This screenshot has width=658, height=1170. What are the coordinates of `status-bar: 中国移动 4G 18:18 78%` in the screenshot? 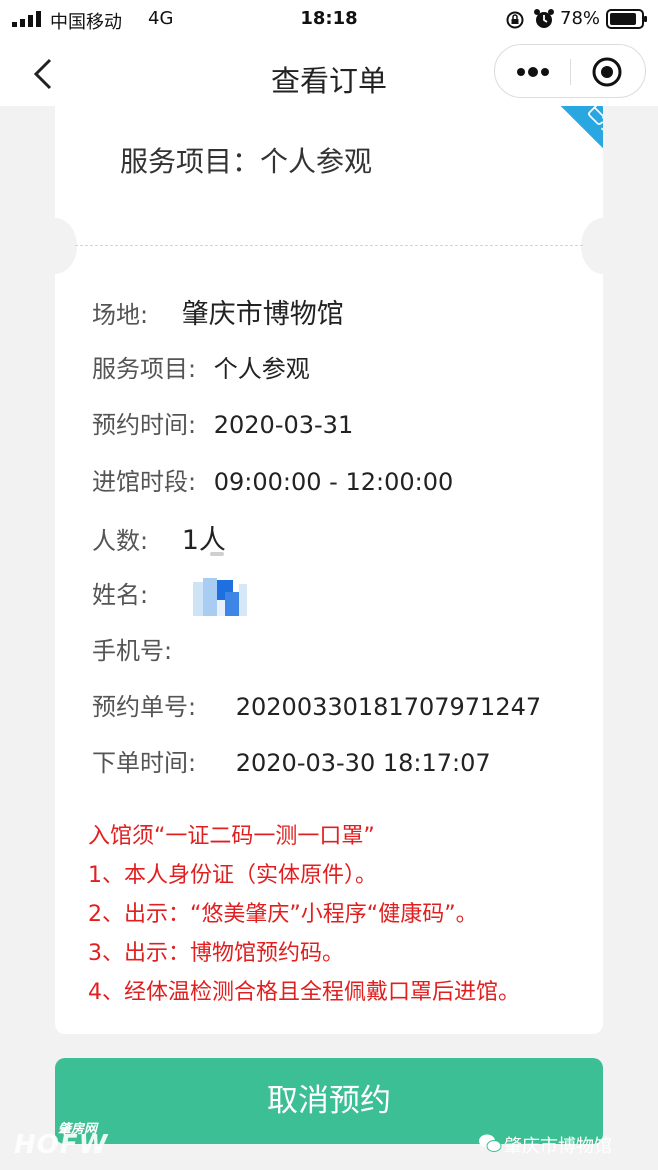 It's located at (329, 19).